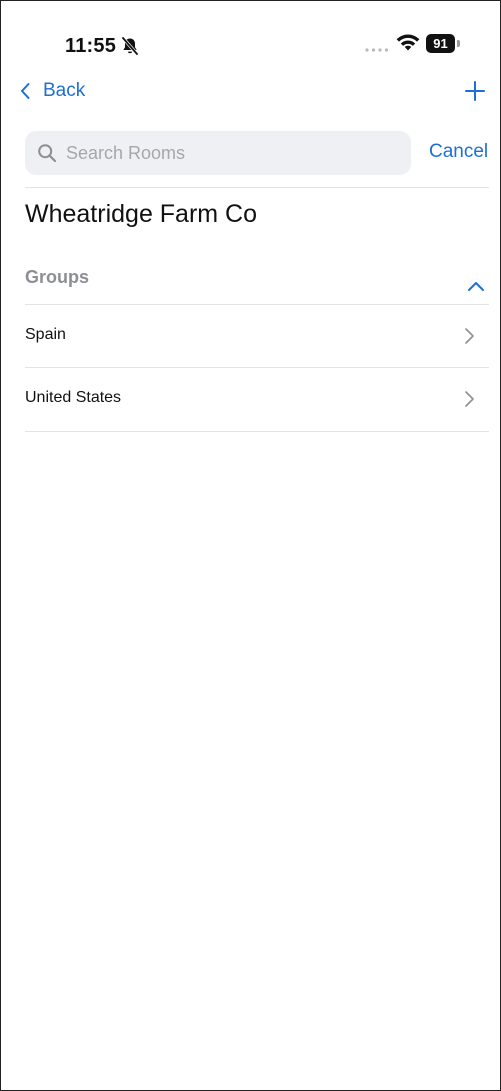 The height and width of the screenshot is (1091, 501). I want to click on battery-icon: 91, so click(443, 43).